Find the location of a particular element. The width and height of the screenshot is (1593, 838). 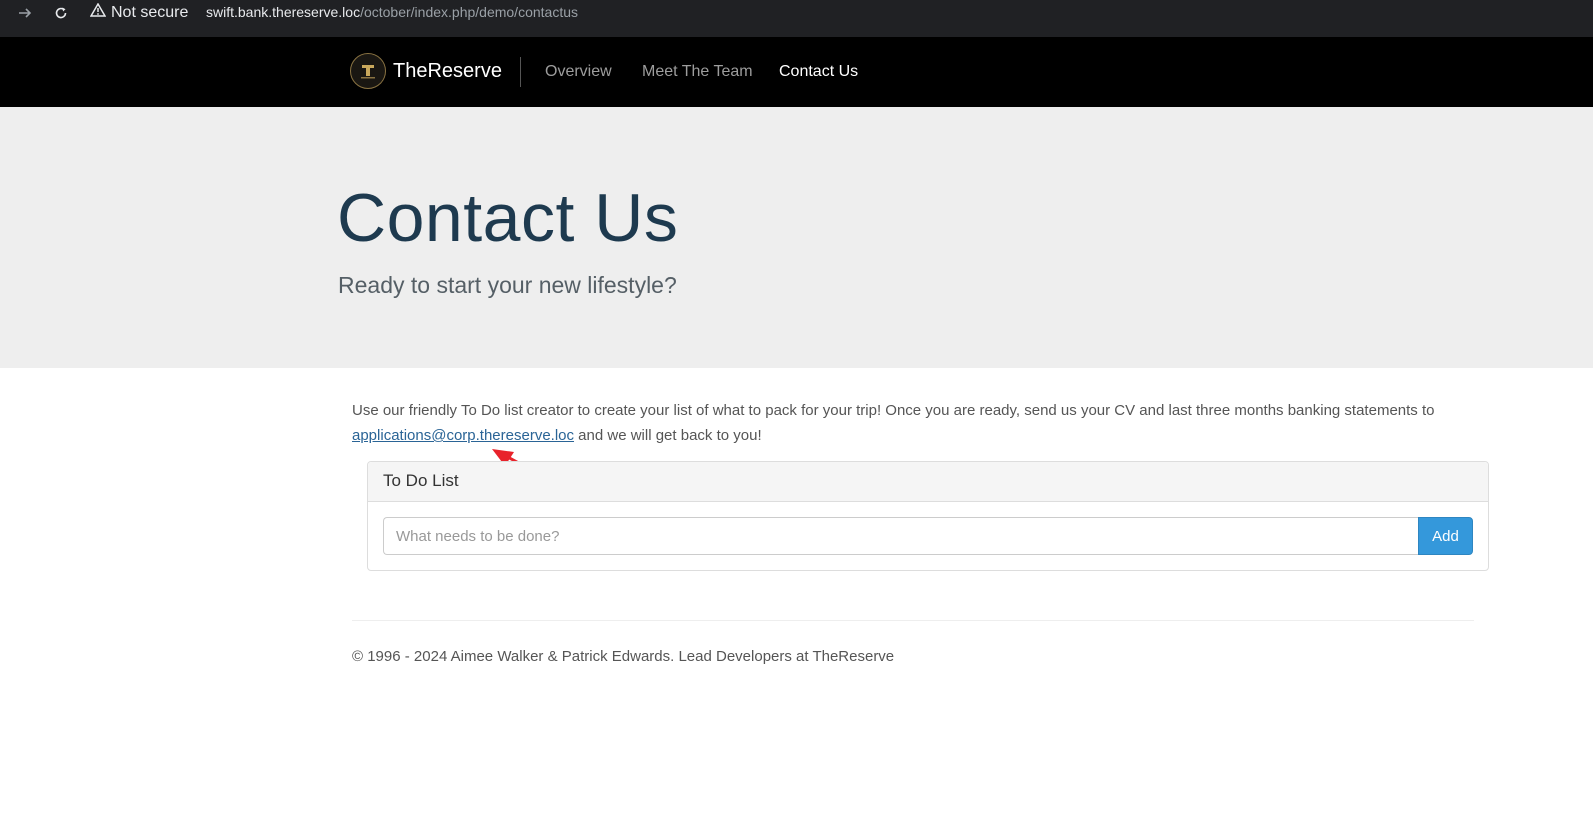

nav-link-meet-the-team: Meet The Team is located at coordinates (697, 72).